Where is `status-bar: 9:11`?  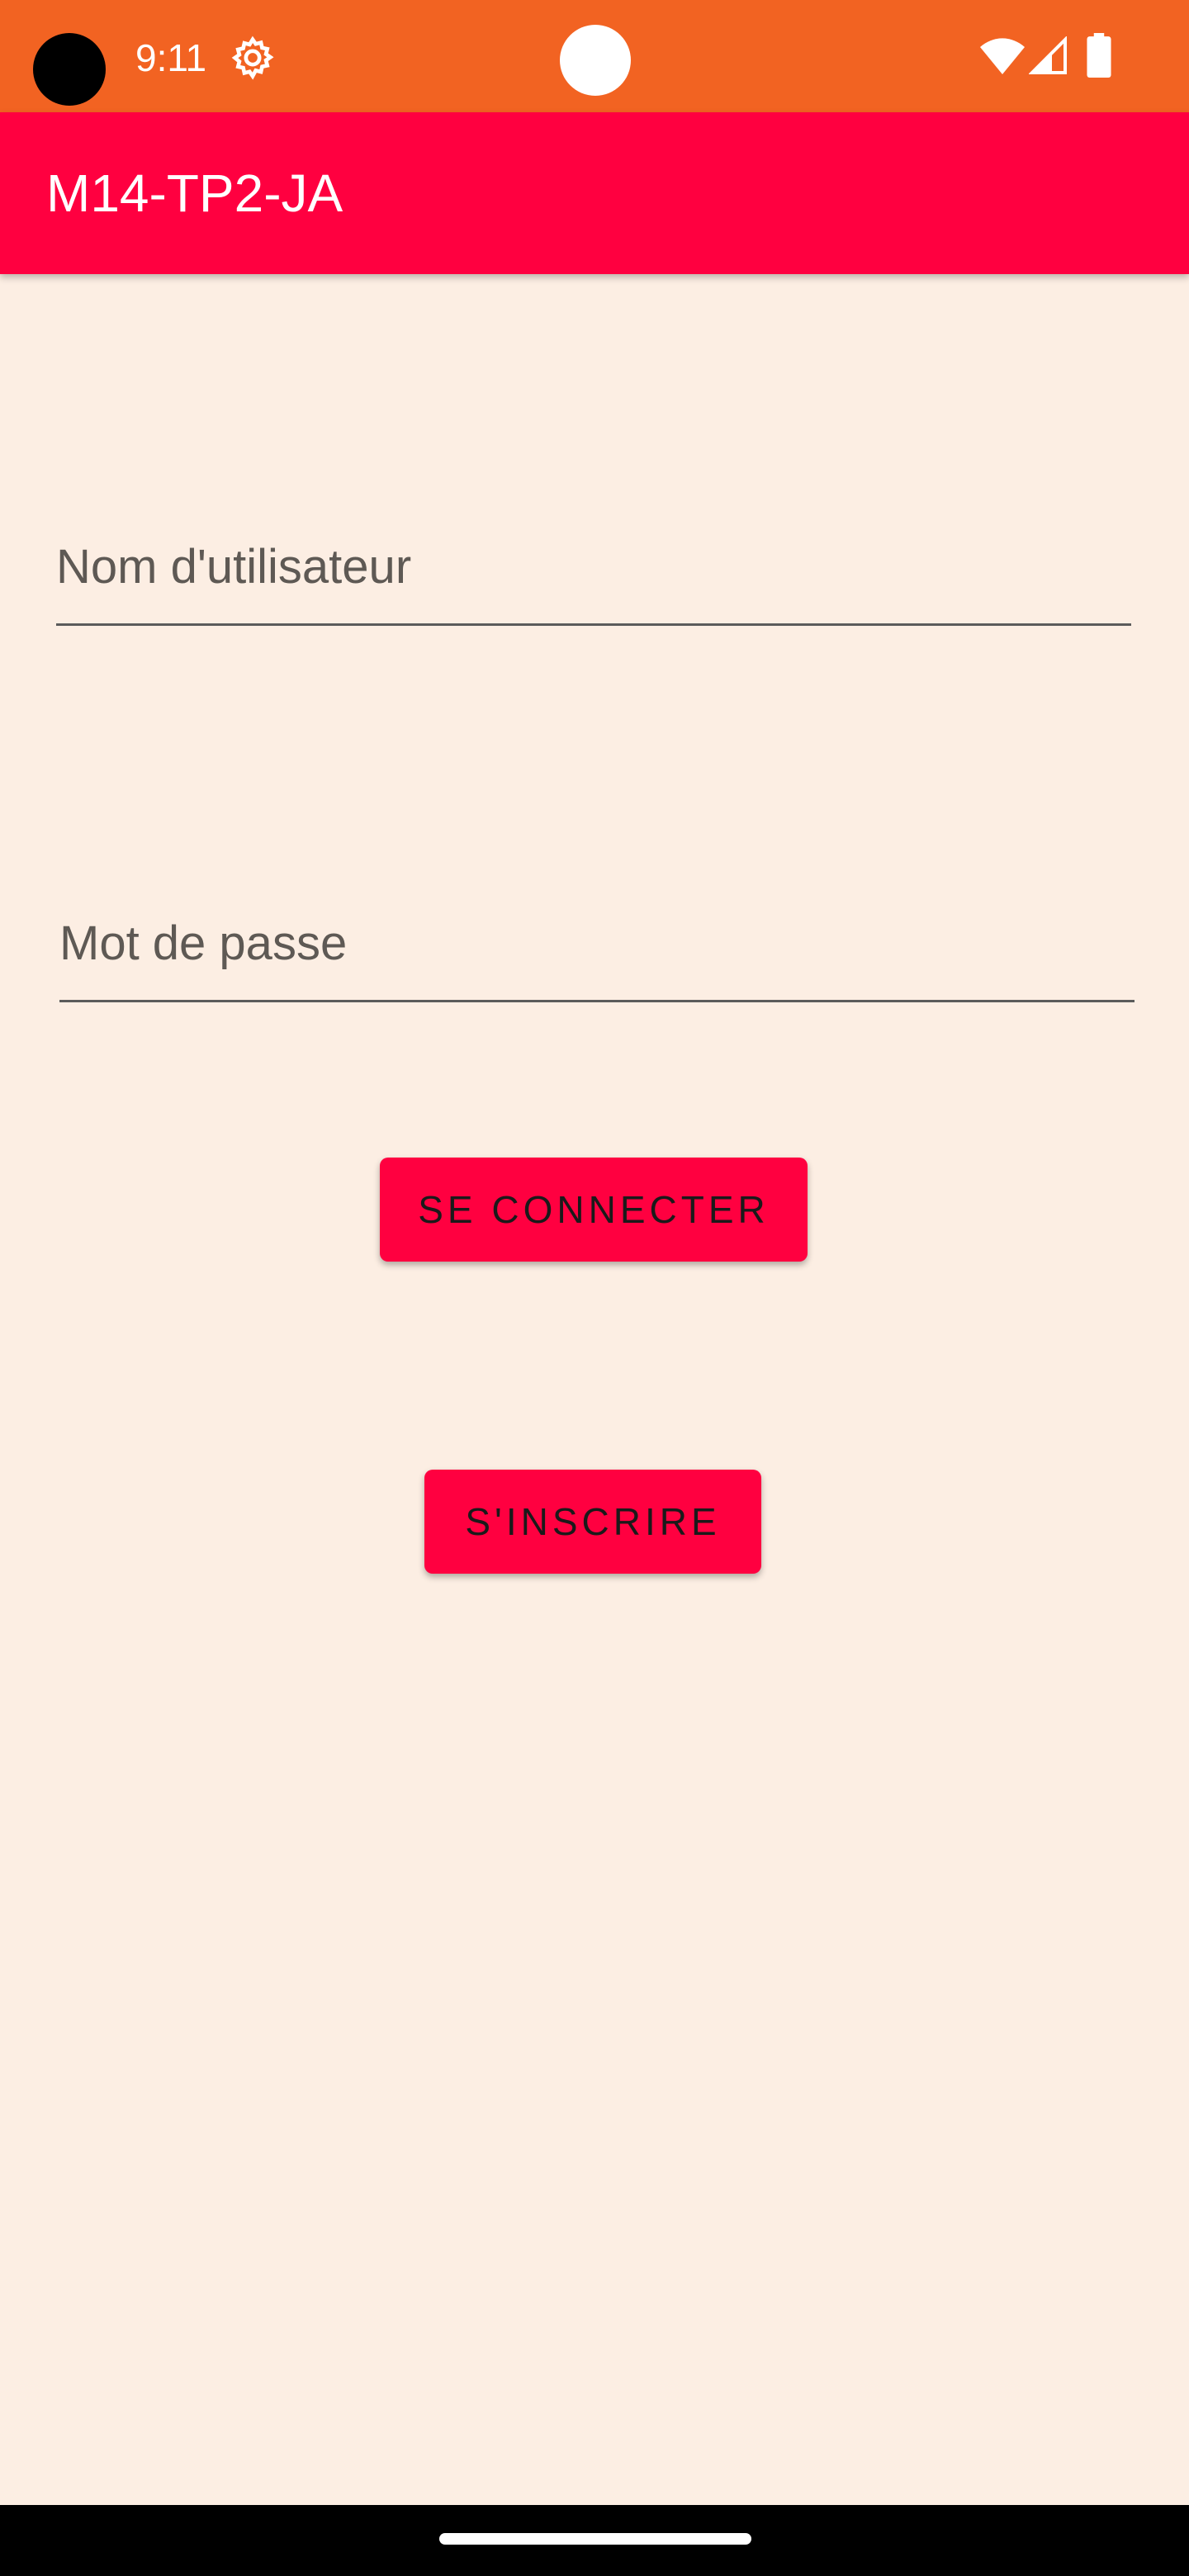 status-bar: 9:11 is located at coordinates (594, 56).